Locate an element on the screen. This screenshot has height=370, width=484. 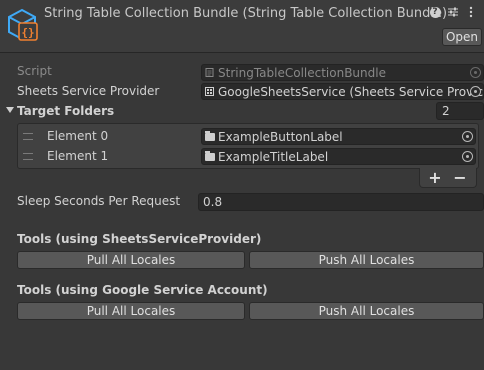
script-label: Script is located at coordinates (34, 71).